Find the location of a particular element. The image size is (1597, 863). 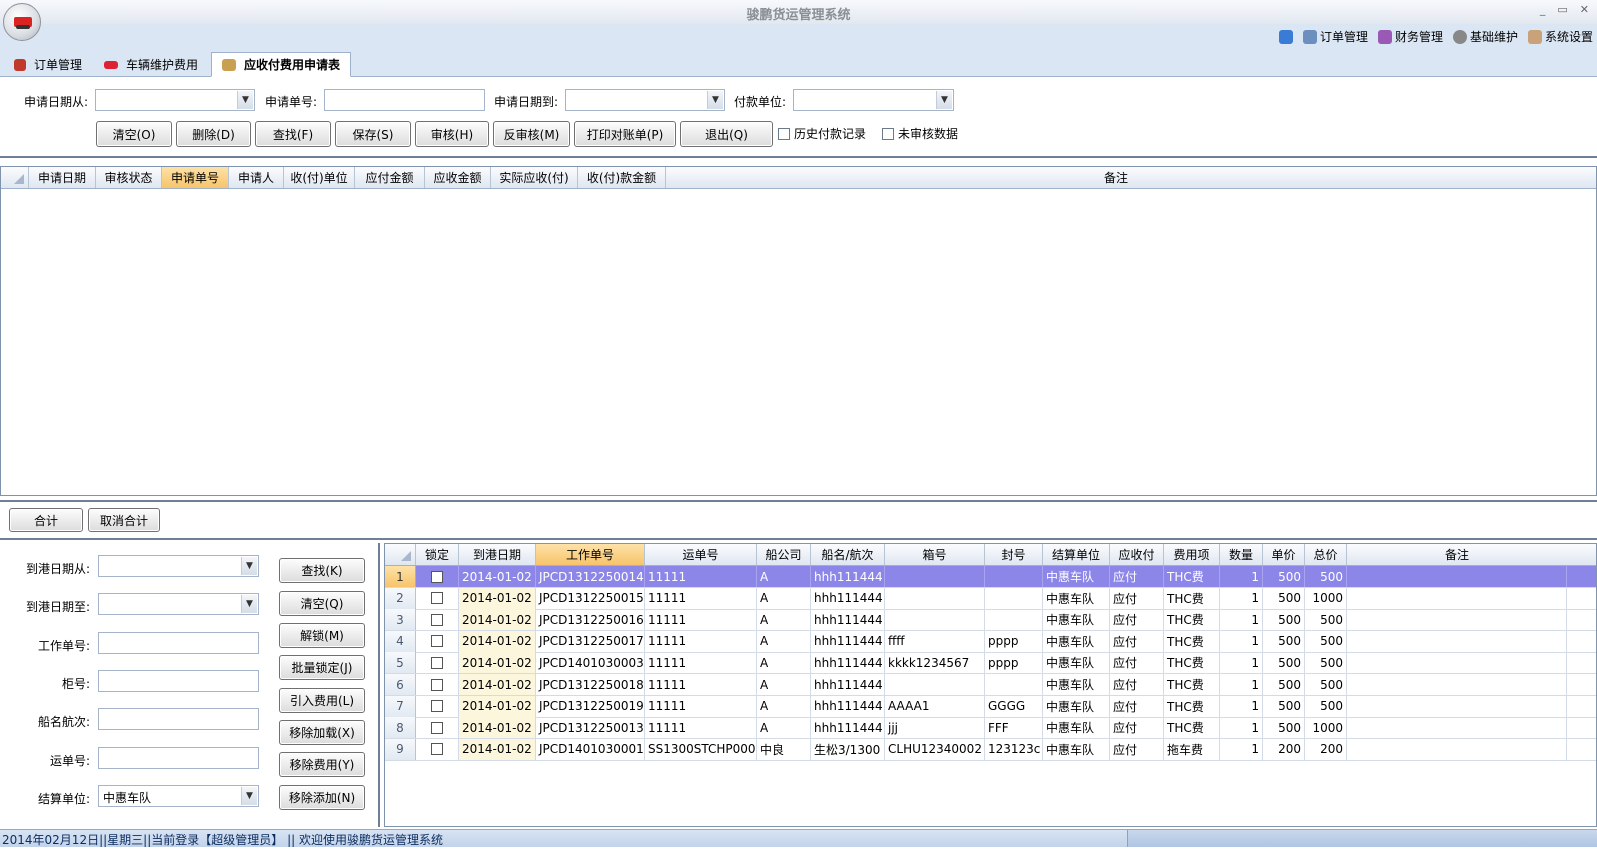

job-no-cell: JPCD1401030003 is located at coordinates (590, 663).